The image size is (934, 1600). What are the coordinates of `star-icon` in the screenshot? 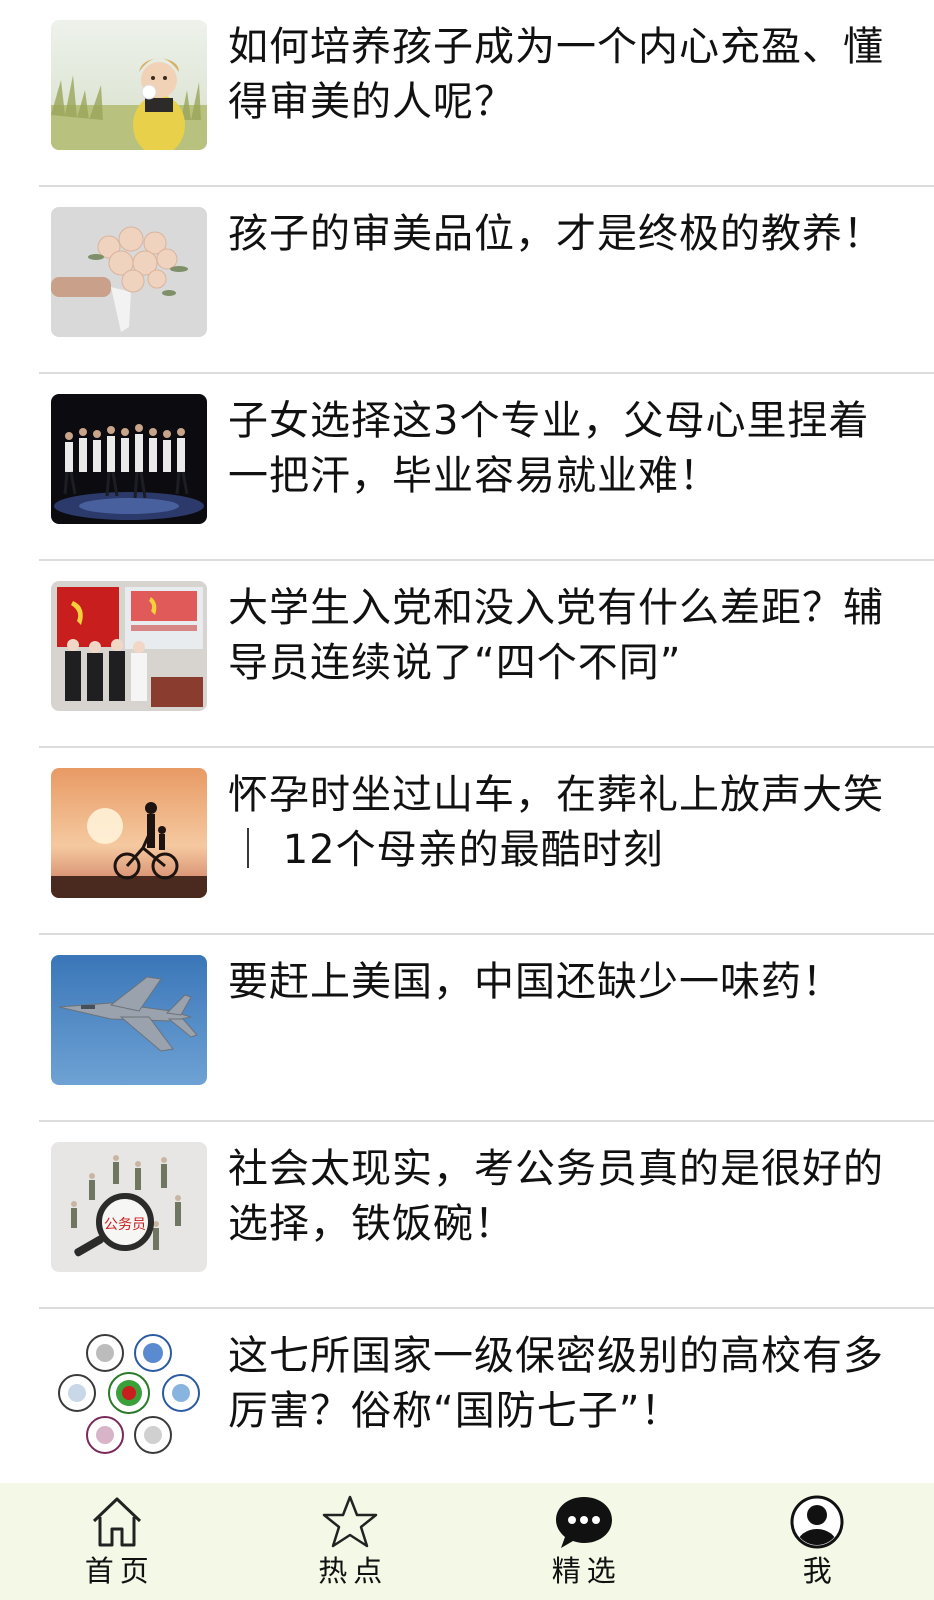 It's located at (350, 1521).